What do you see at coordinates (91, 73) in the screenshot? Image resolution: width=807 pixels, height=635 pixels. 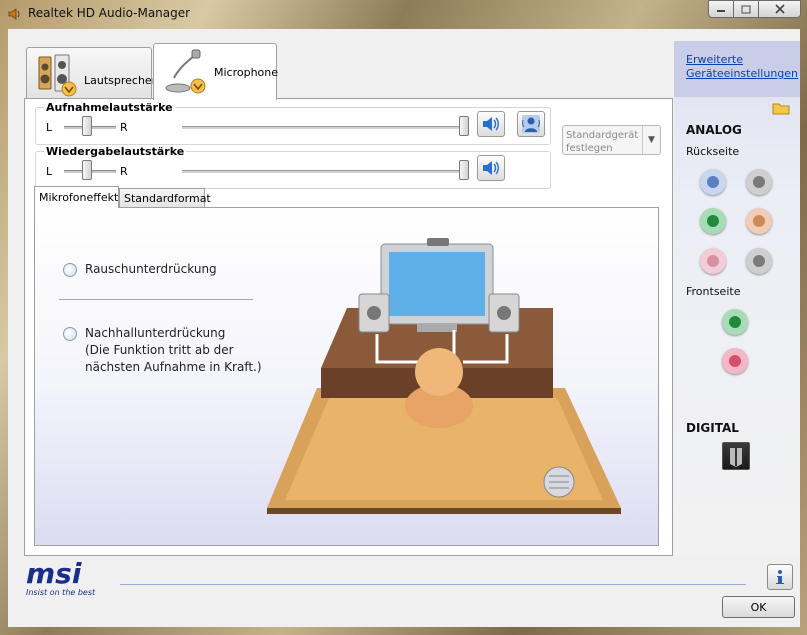 I see `tab-speakers: Lautsprecher` at bounding box center [91, 73].